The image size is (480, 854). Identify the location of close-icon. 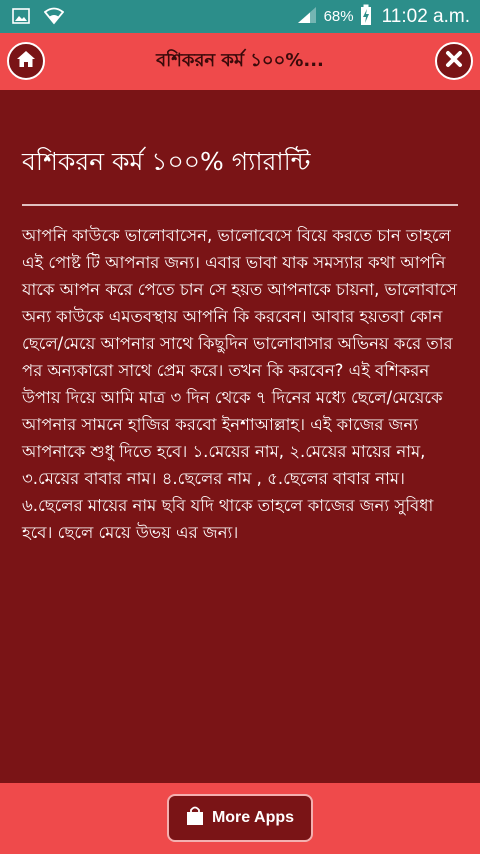
(454, 61).